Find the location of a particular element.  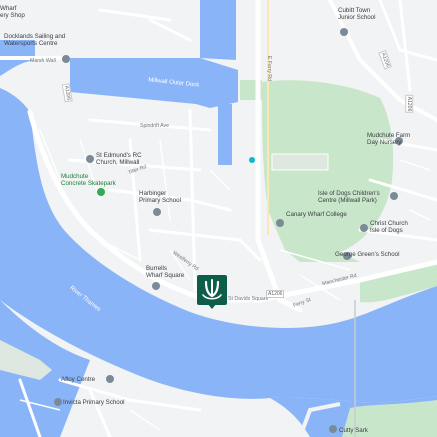

label-mudchute-farm: Mudchute Farm Day Nursery is located at coordinates (388, 139).